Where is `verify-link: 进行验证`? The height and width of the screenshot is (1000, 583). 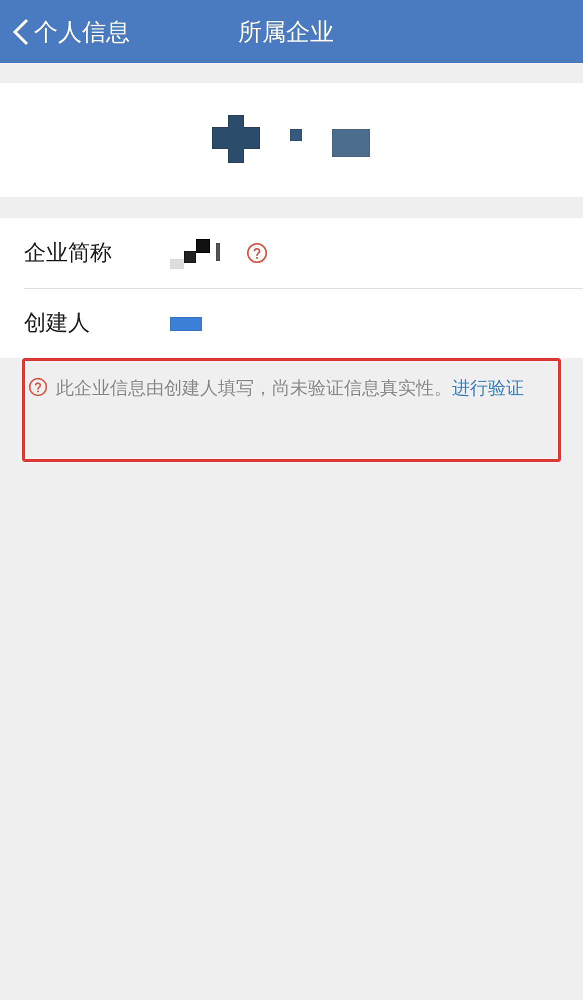 verify-link: 进行验证 is located at coordinates (488, 388).